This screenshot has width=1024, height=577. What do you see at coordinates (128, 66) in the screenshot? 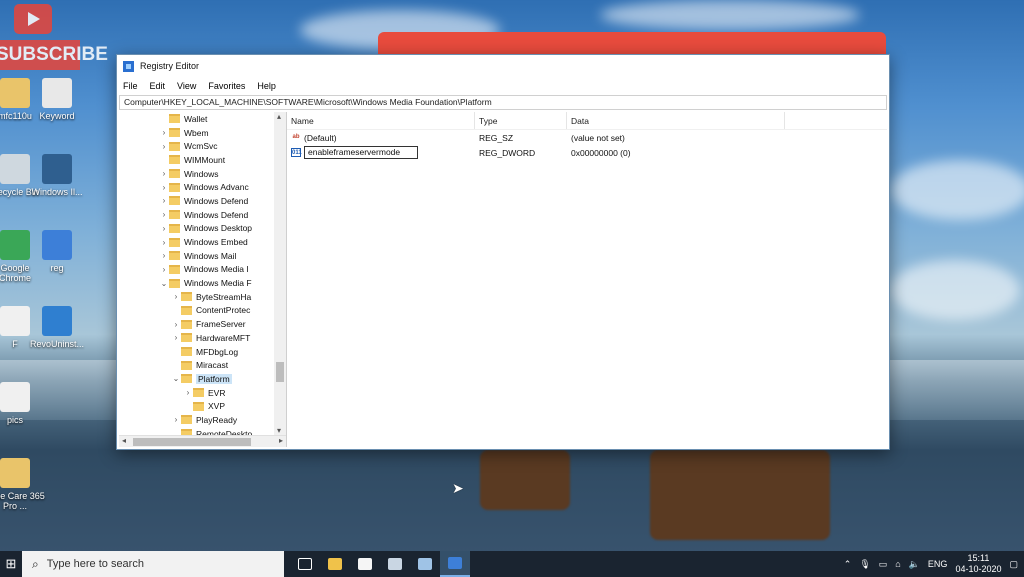
I see `registry-editor-icon` at bounding box center [128, 66].